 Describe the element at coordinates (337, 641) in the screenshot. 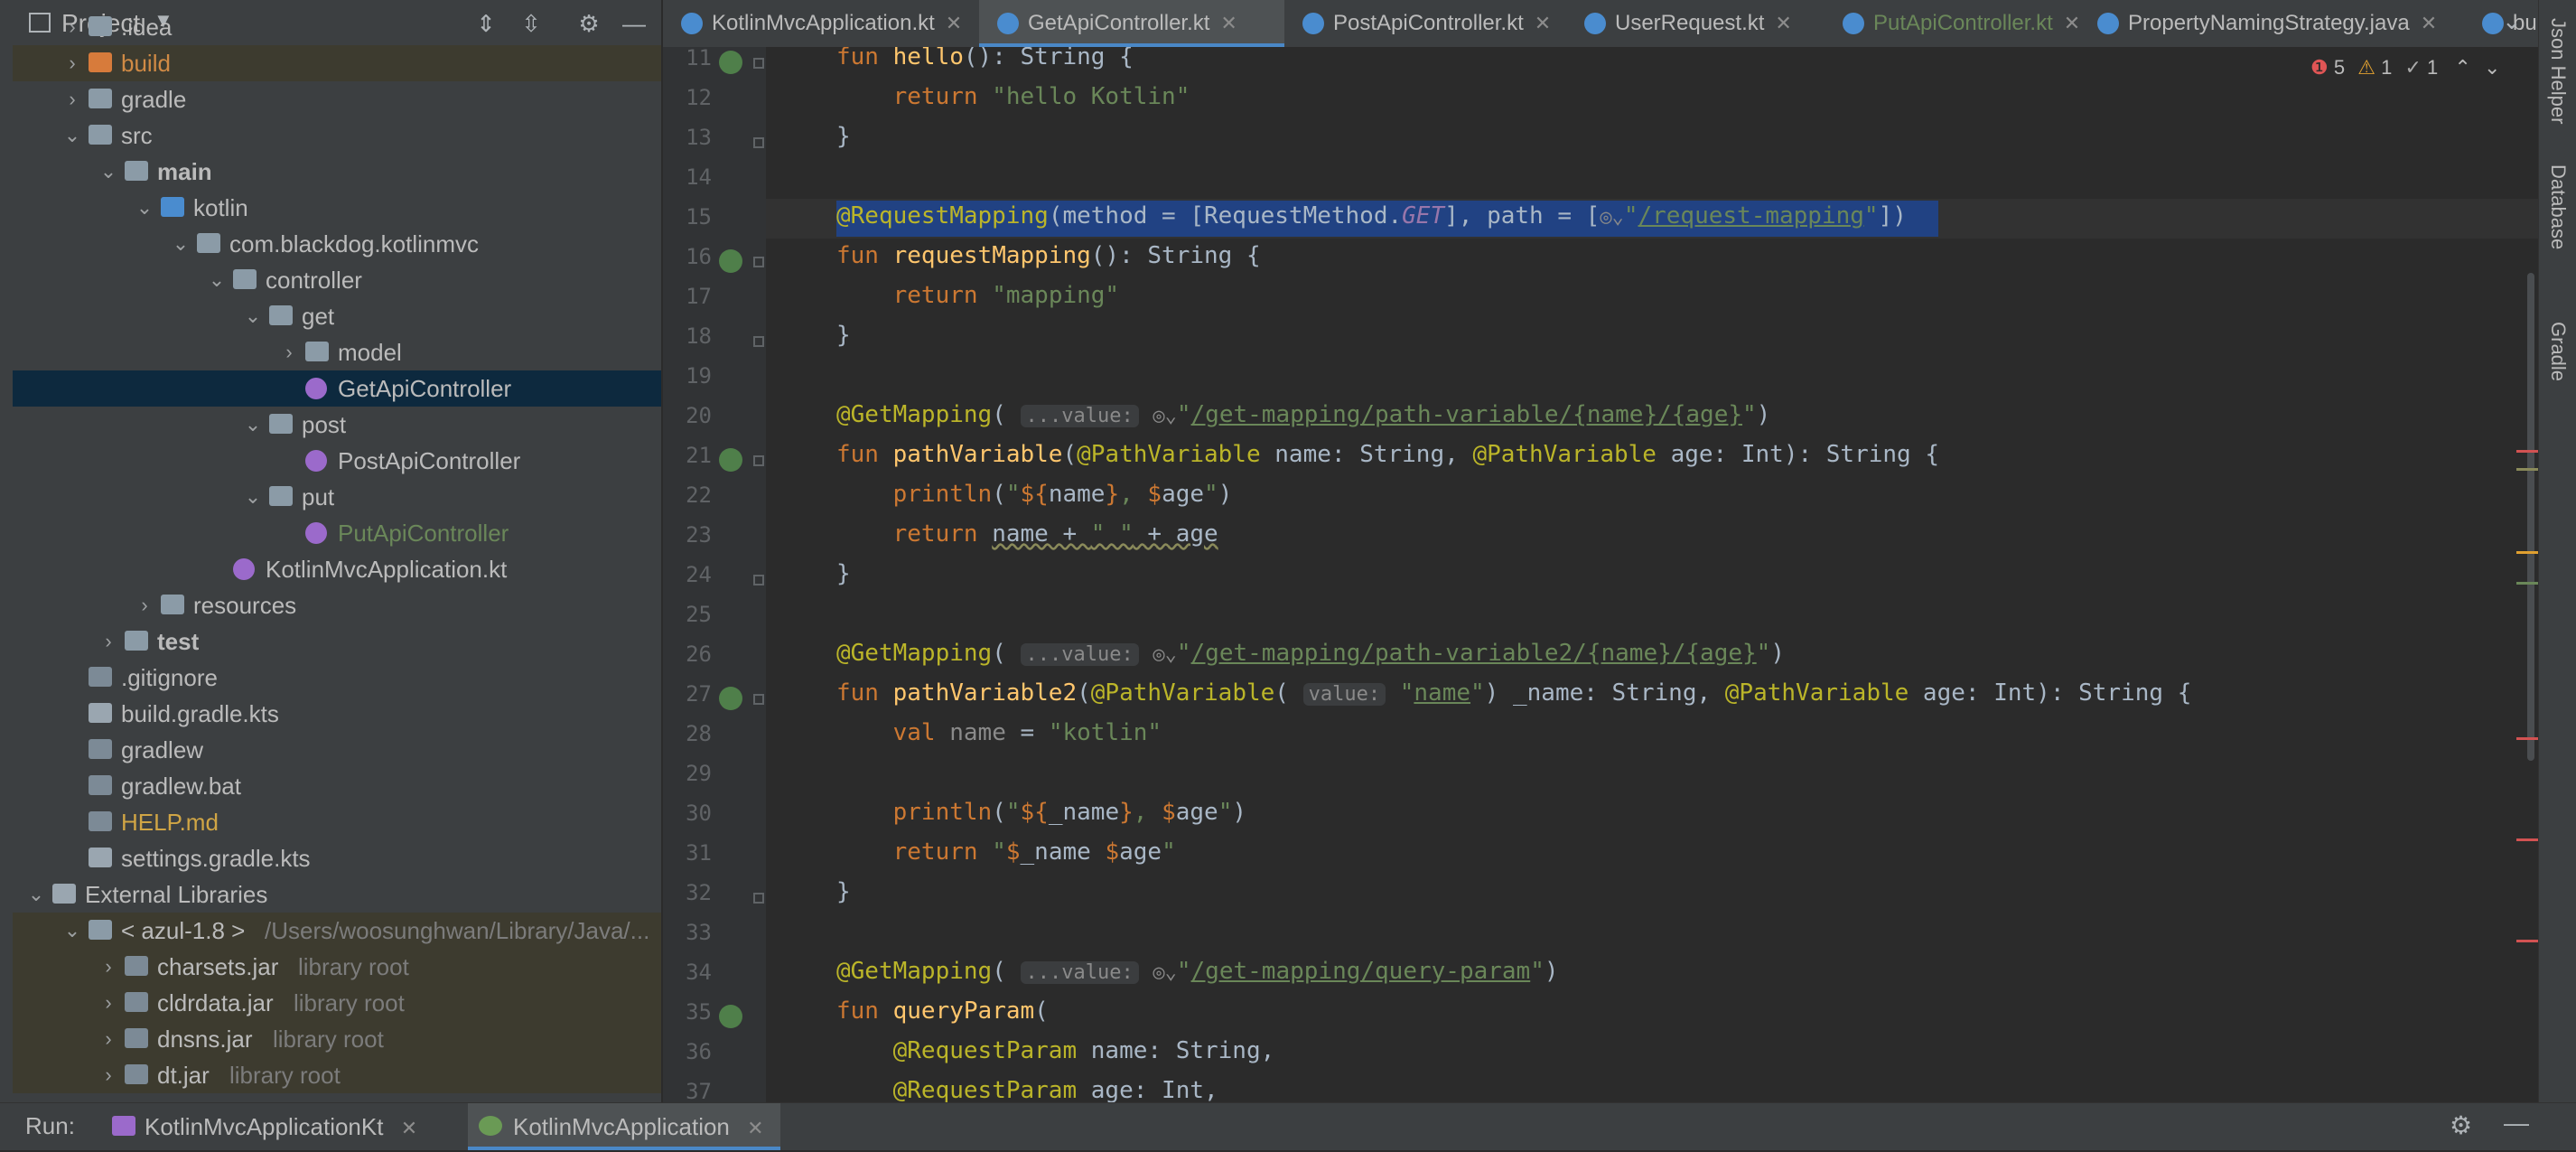

I see `tree-item: › test` at that location.